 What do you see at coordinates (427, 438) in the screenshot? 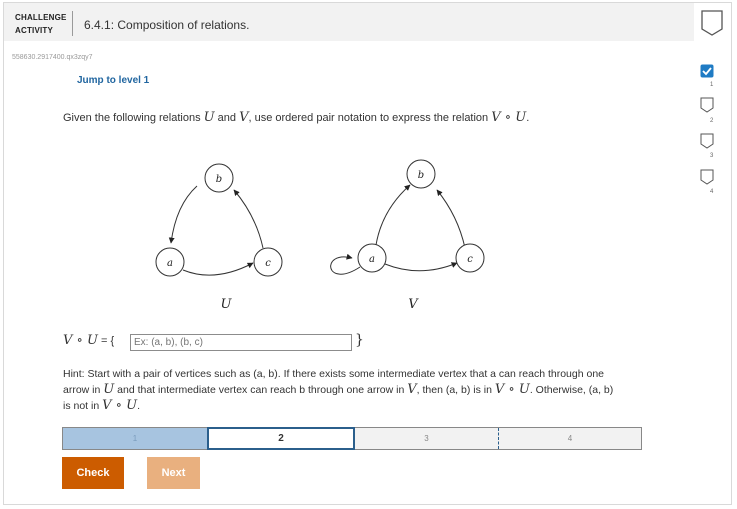
I see `level-3-segment: 3` at bounding box center [427, 438].